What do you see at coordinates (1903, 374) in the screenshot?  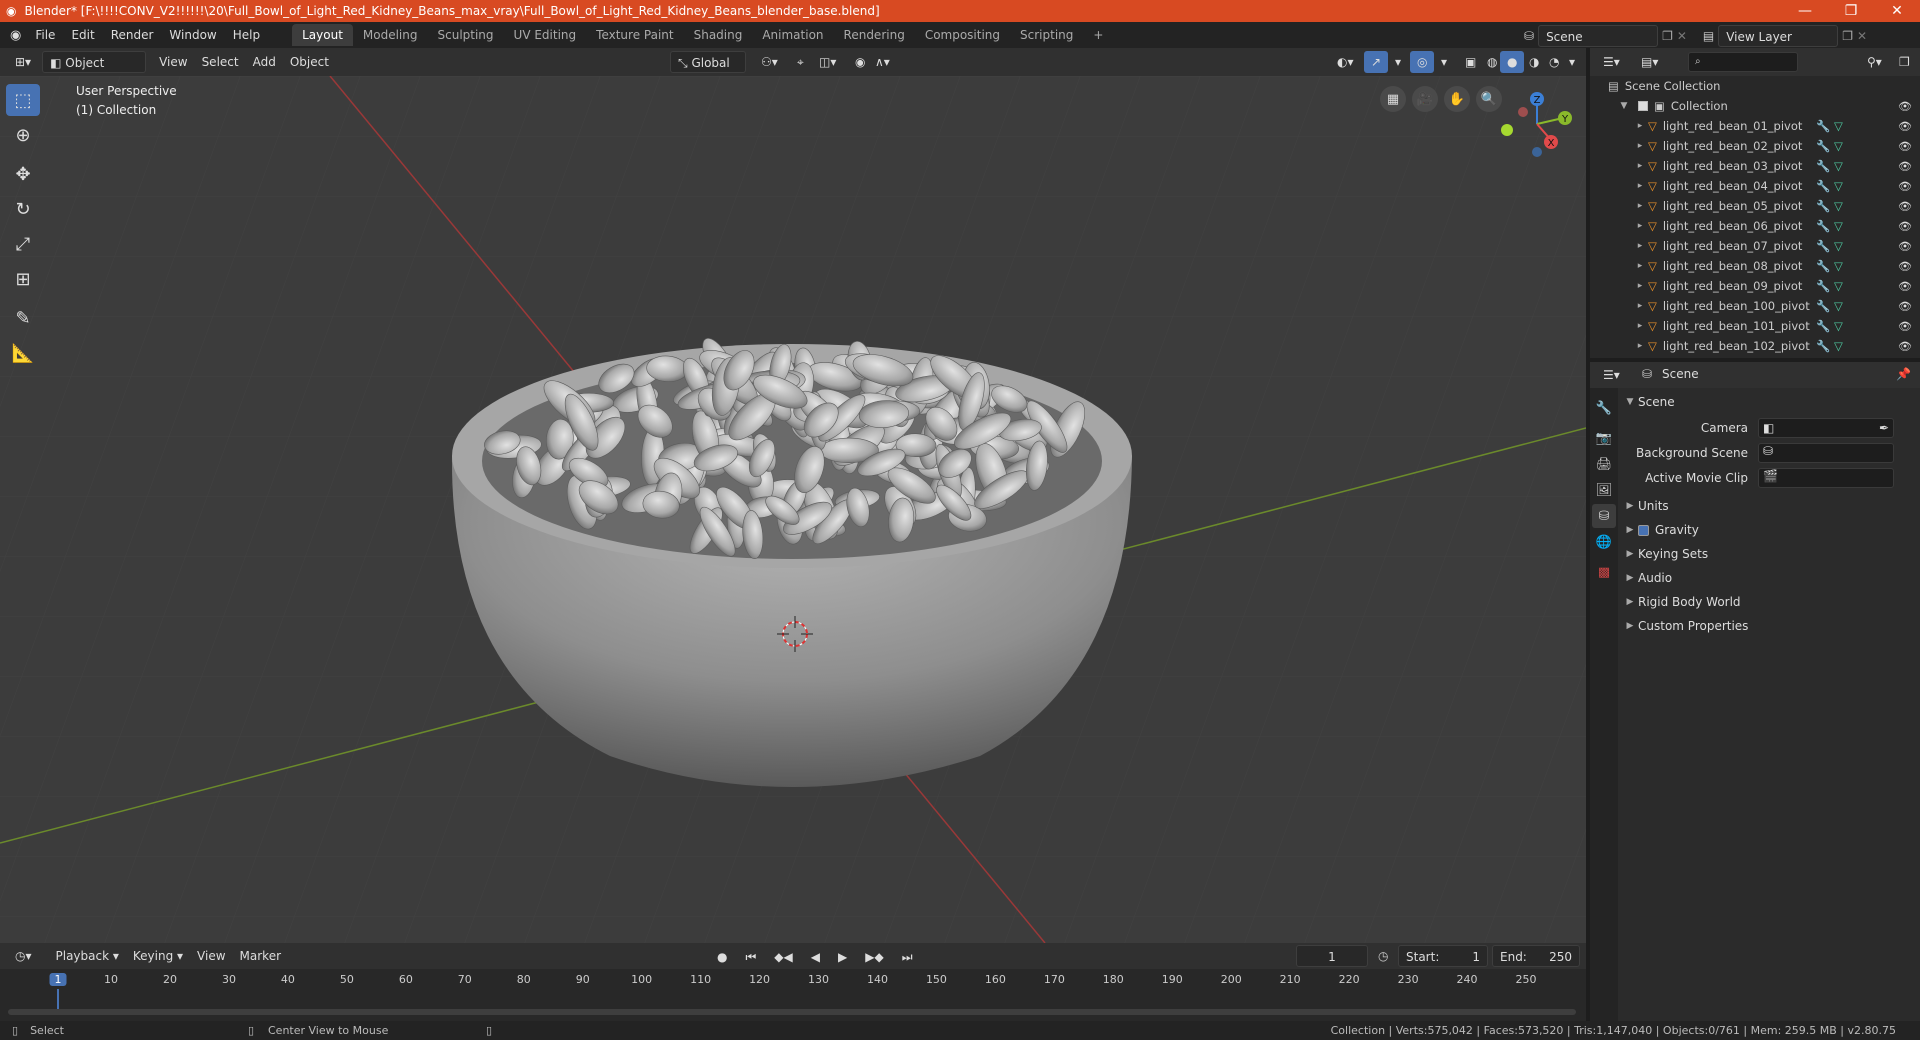 I see `pin-icon: 📌` at bounding box center [1903, 374].